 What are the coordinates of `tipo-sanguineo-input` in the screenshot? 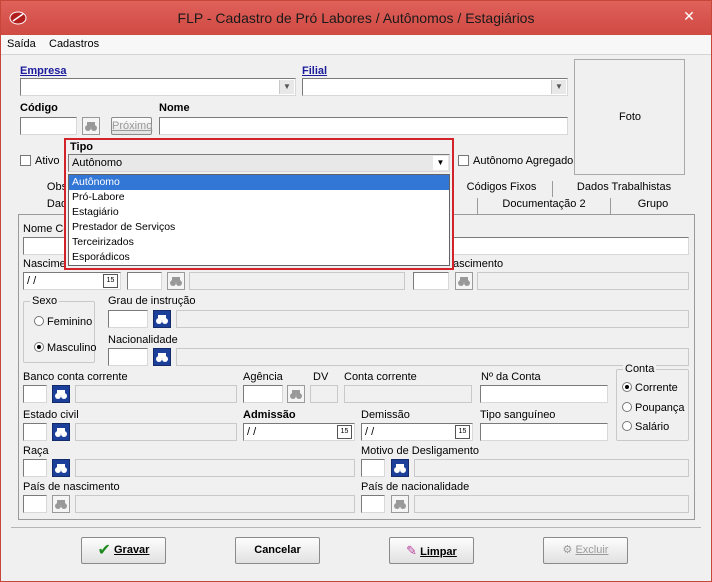 It's located at (544, 432).